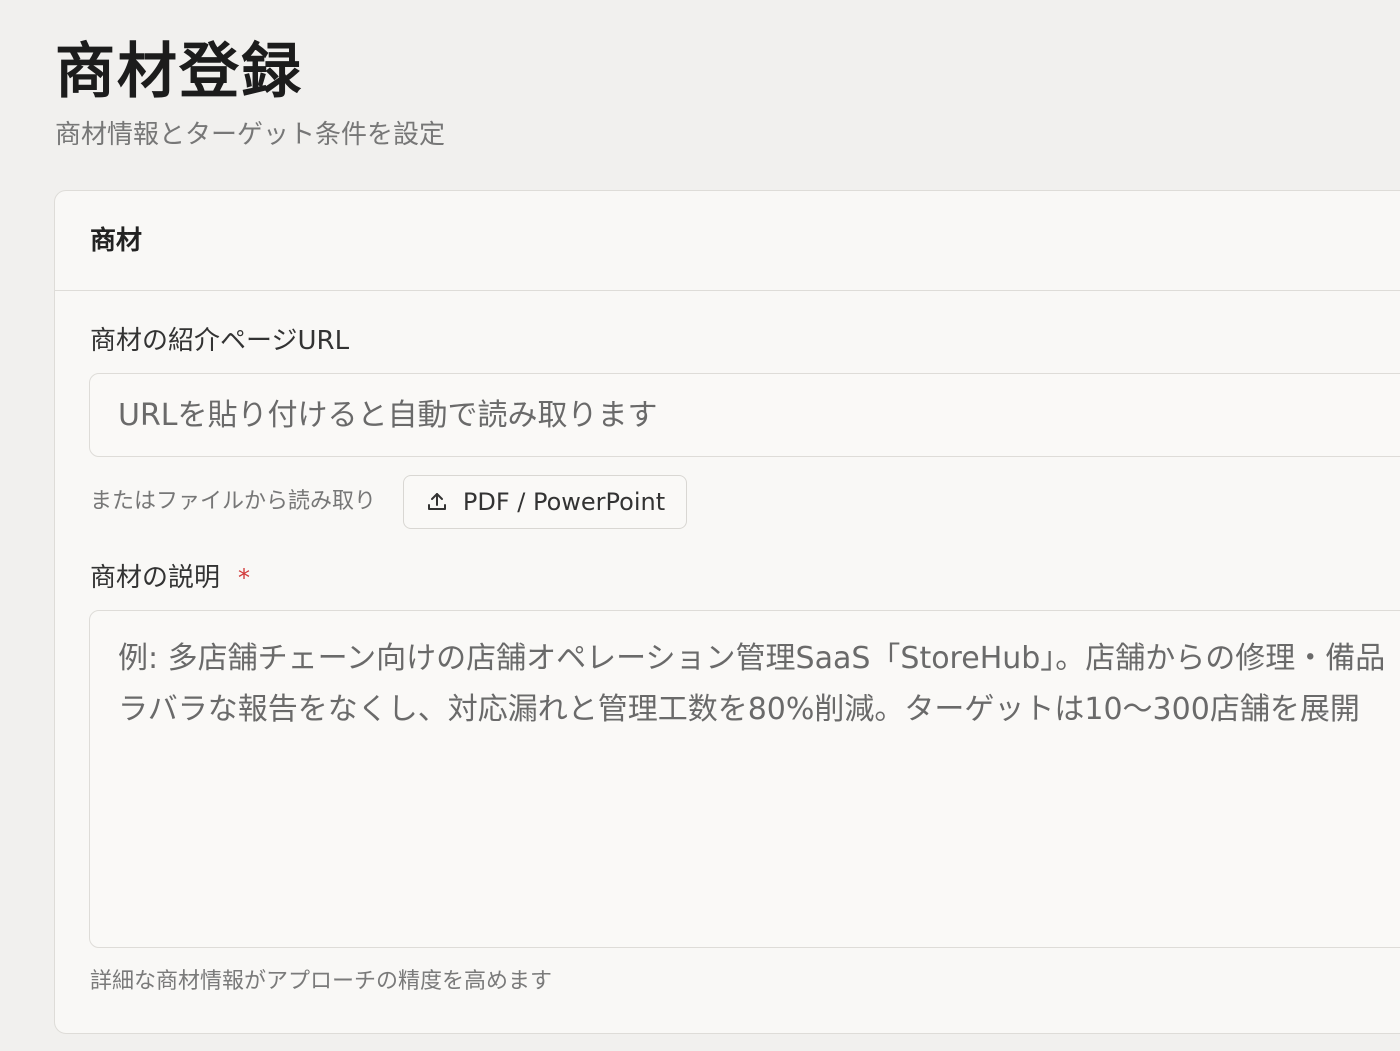  I want to click on upload-icon, so click(436, 501).